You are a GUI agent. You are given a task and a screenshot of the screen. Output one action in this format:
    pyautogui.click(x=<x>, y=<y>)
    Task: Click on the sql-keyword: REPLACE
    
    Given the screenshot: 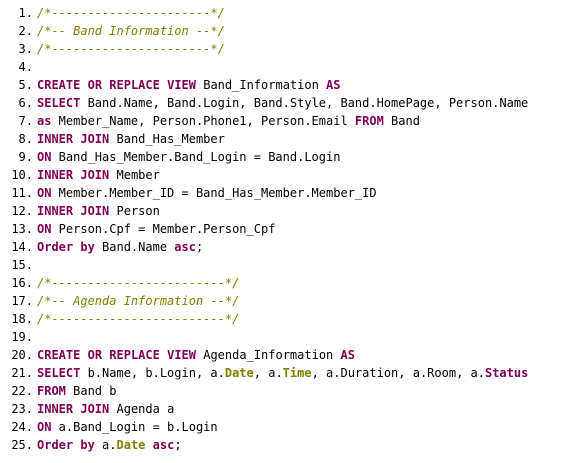 What is the action you would take?
    pyautogui.click(x=134, y=355)
    